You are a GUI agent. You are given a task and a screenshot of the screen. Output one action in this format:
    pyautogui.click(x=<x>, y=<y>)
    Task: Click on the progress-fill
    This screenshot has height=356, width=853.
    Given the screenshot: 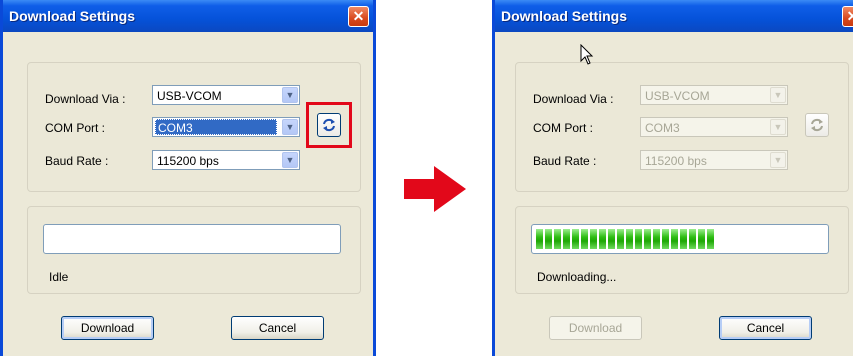 What is the action you would take?
    pyautogui.click(x=625, y=239)
    